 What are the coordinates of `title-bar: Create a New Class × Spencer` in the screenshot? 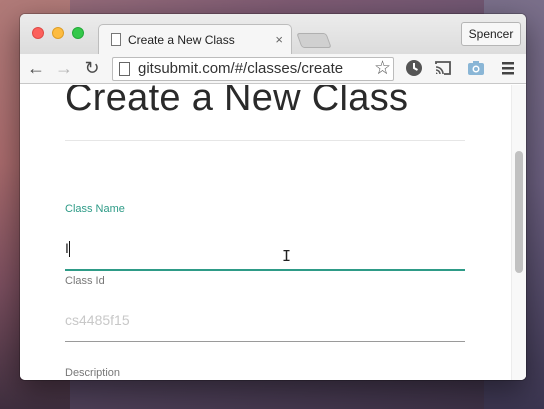 It's located at (273, 34).